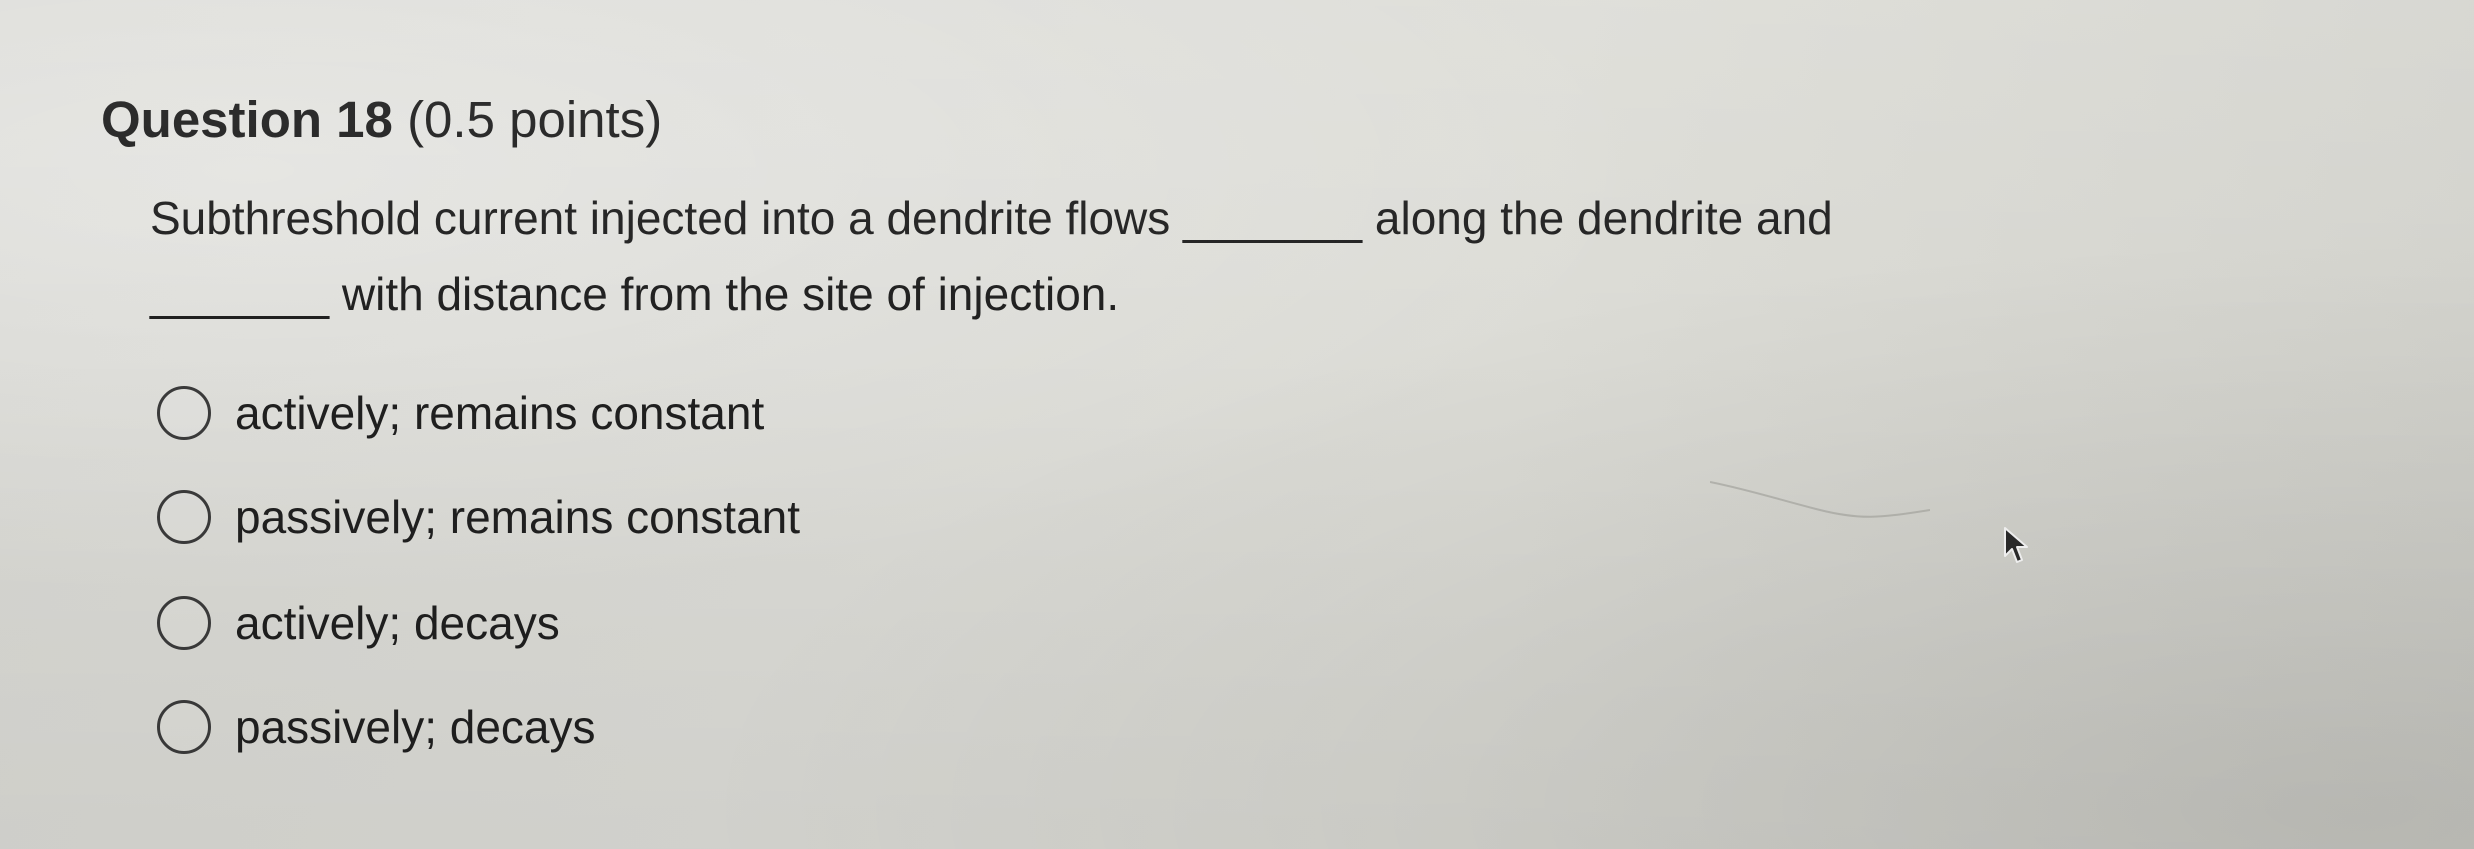  I want to click on question-points: (0.5 points), so click(535, 119).